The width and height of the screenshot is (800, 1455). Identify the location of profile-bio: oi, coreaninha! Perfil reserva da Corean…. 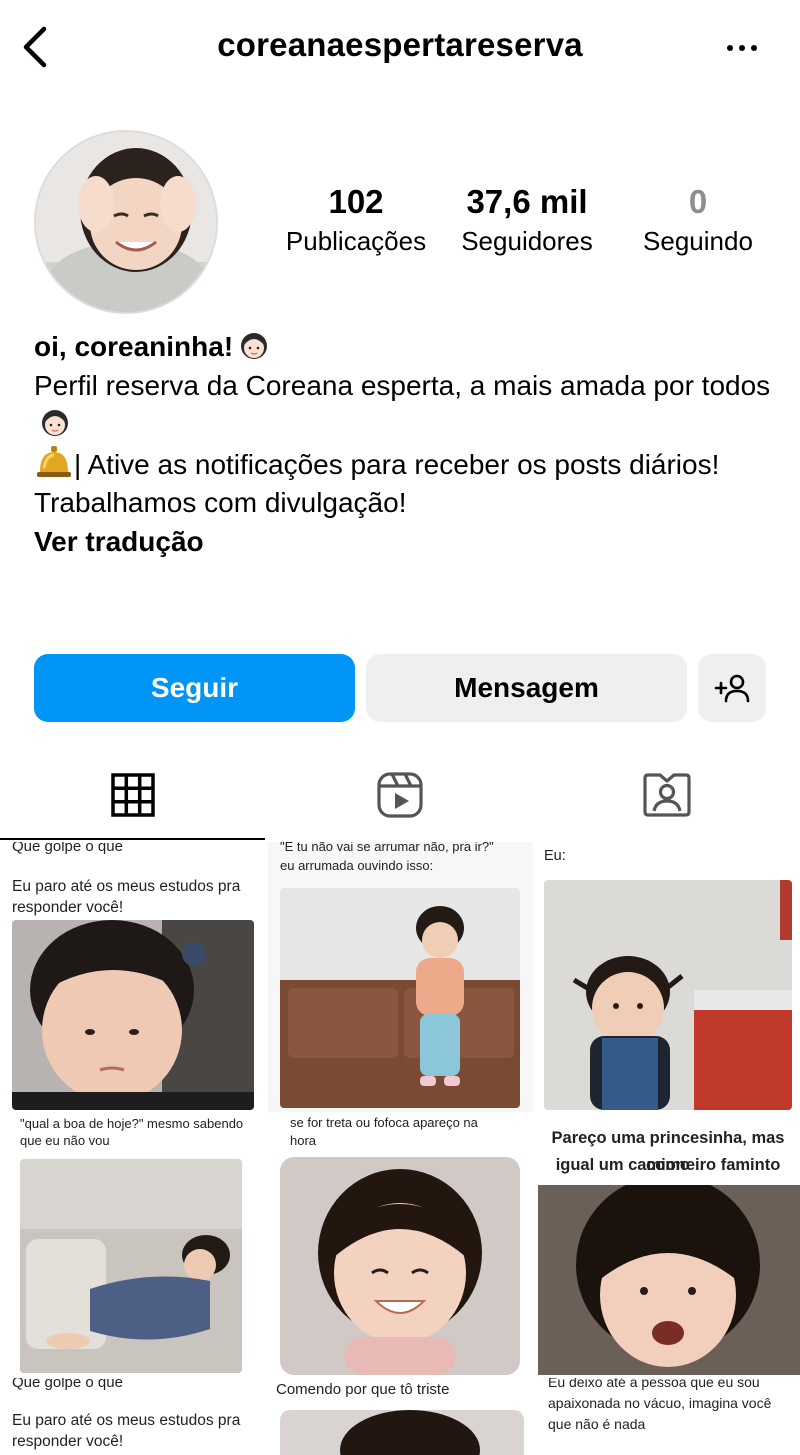
(404, 444).